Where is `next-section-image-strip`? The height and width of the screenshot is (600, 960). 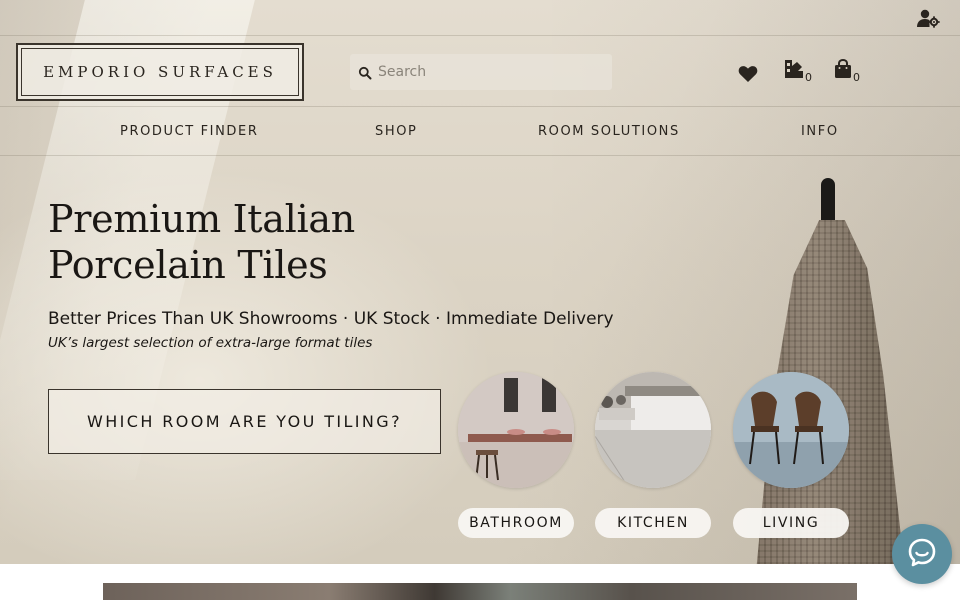
next-section-image-strip is located at coordinates (480, 591).